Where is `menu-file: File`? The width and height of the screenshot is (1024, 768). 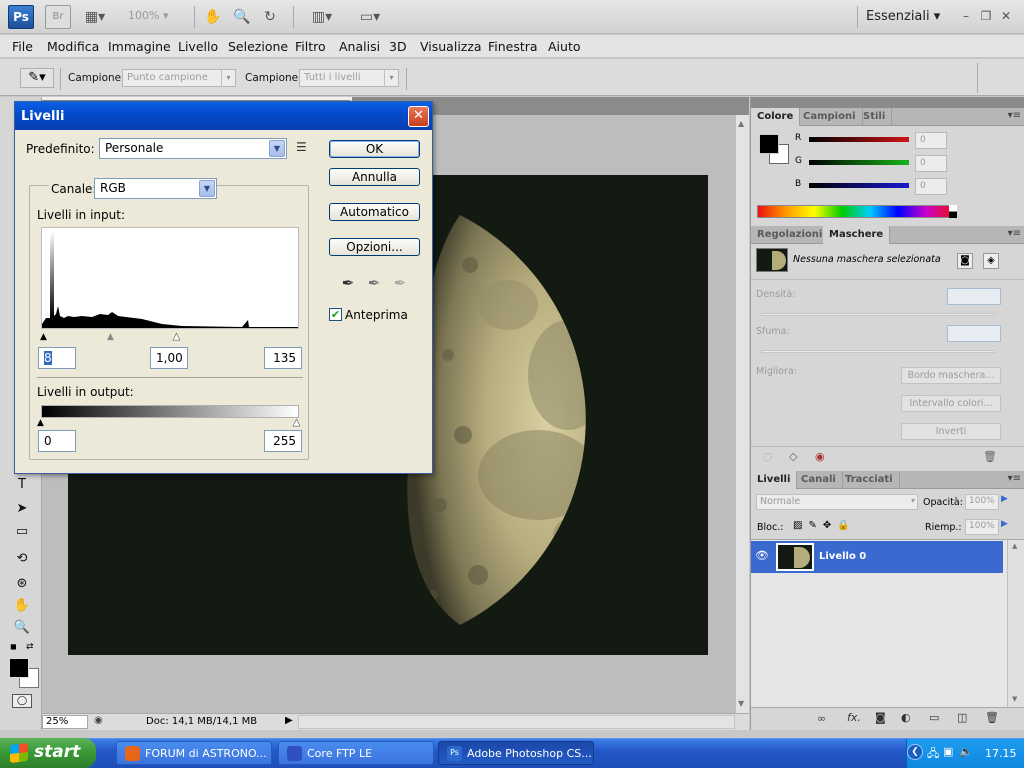
menu-file: File is located at coordinates (22, 46).